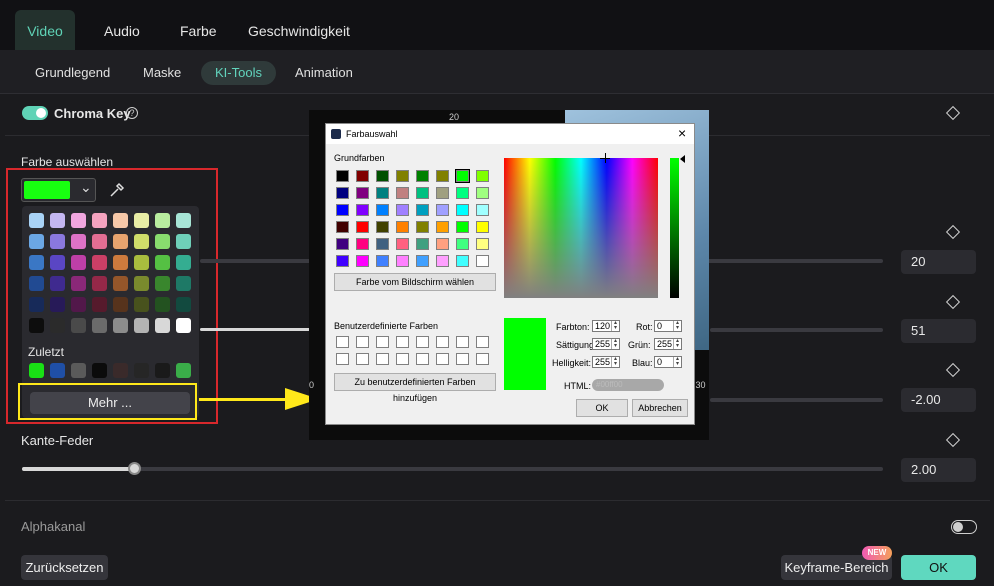 The height and width of the screenshot is (586, 994). What do you see at coordinates (162, 73) in the screenshot?
I see `subtab-maske: Maske` at bounding box center [162, 73].